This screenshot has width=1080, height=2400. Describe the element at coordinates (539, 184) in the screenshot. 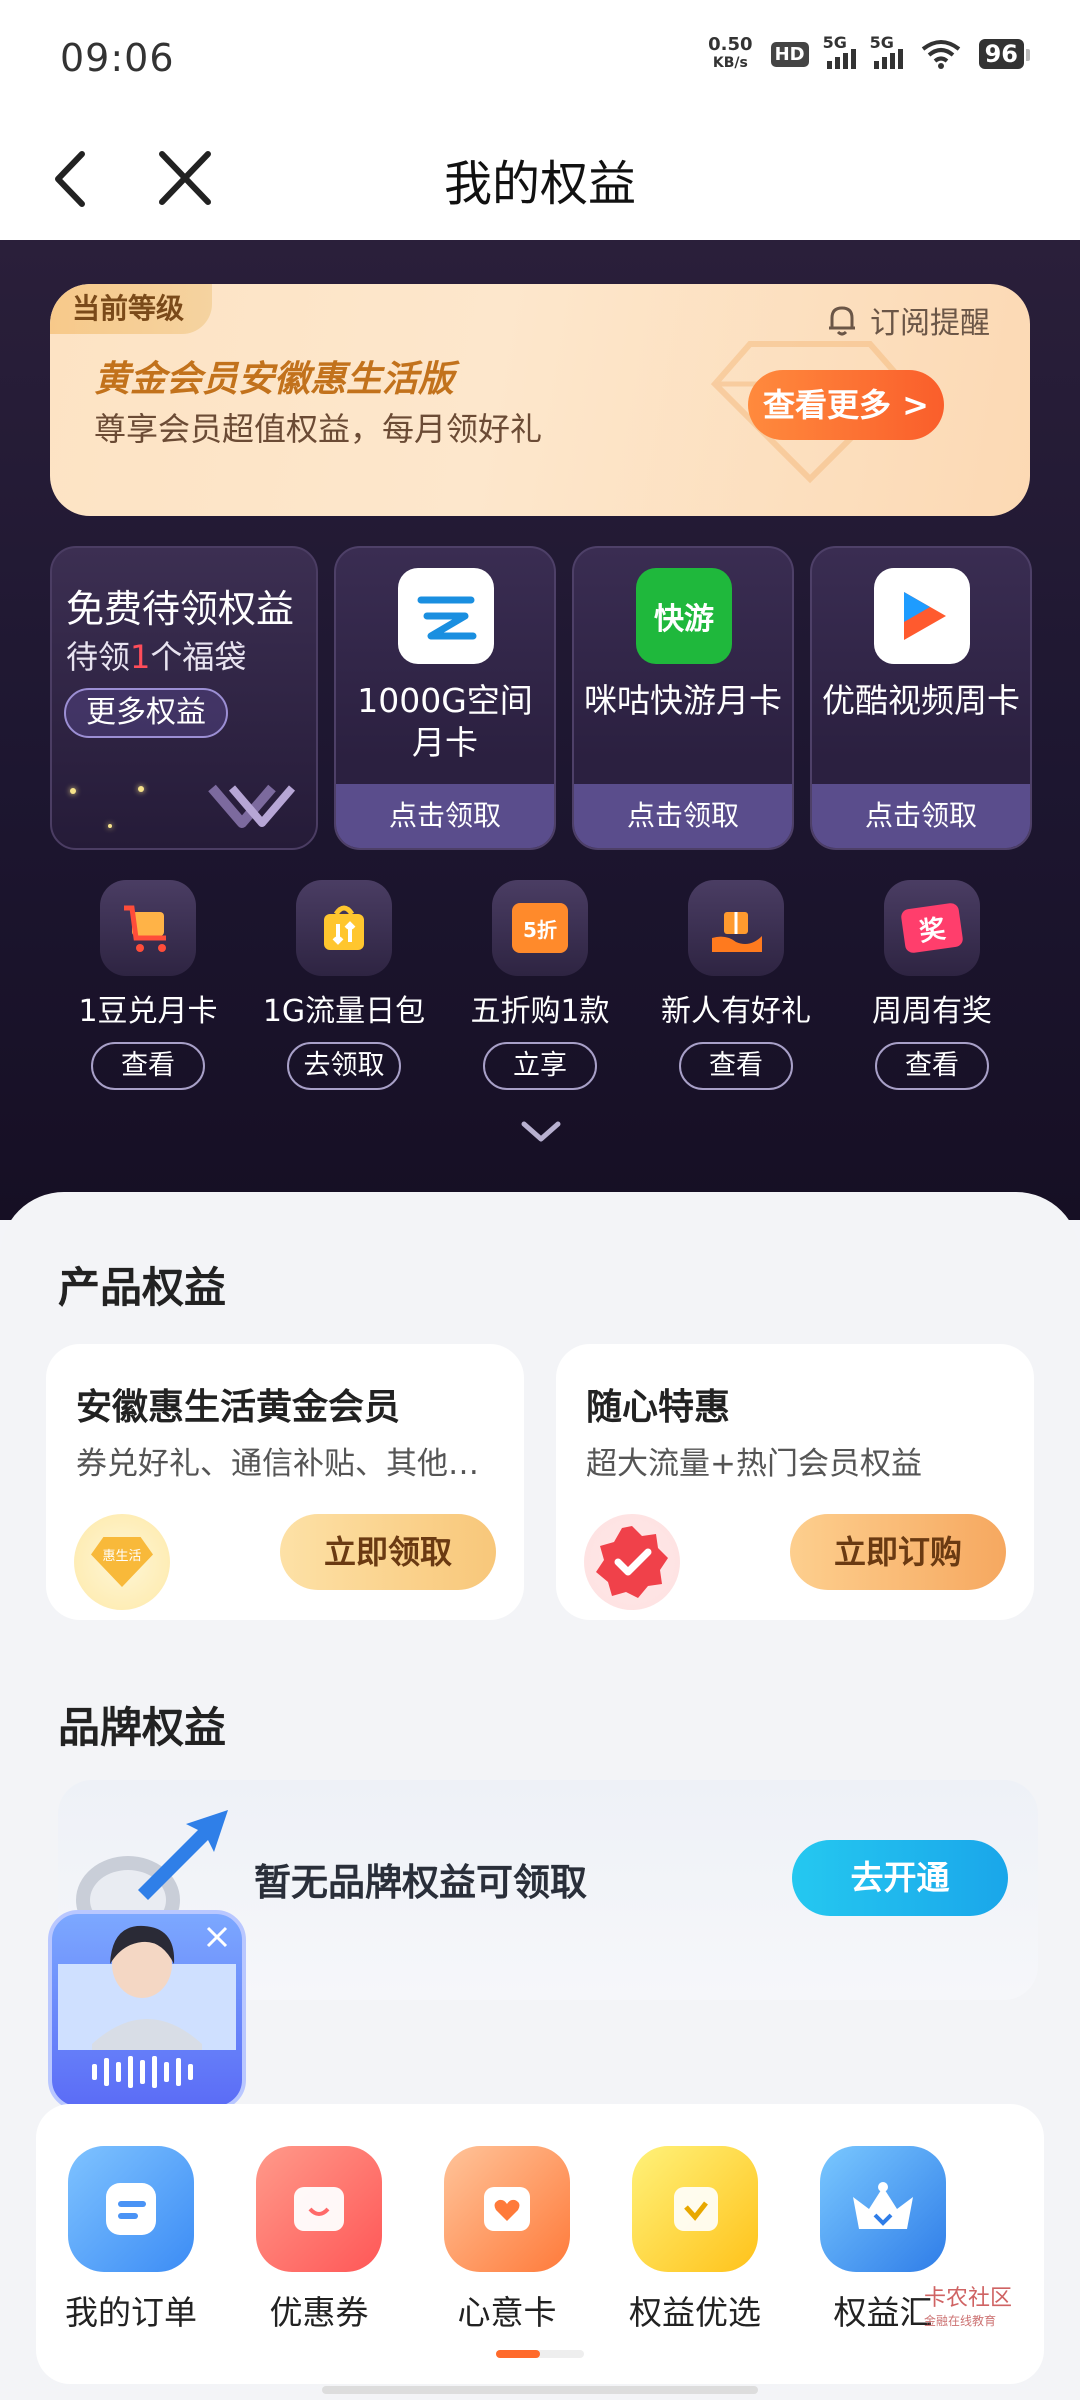

I see `page-title: 我的权益` at that location.